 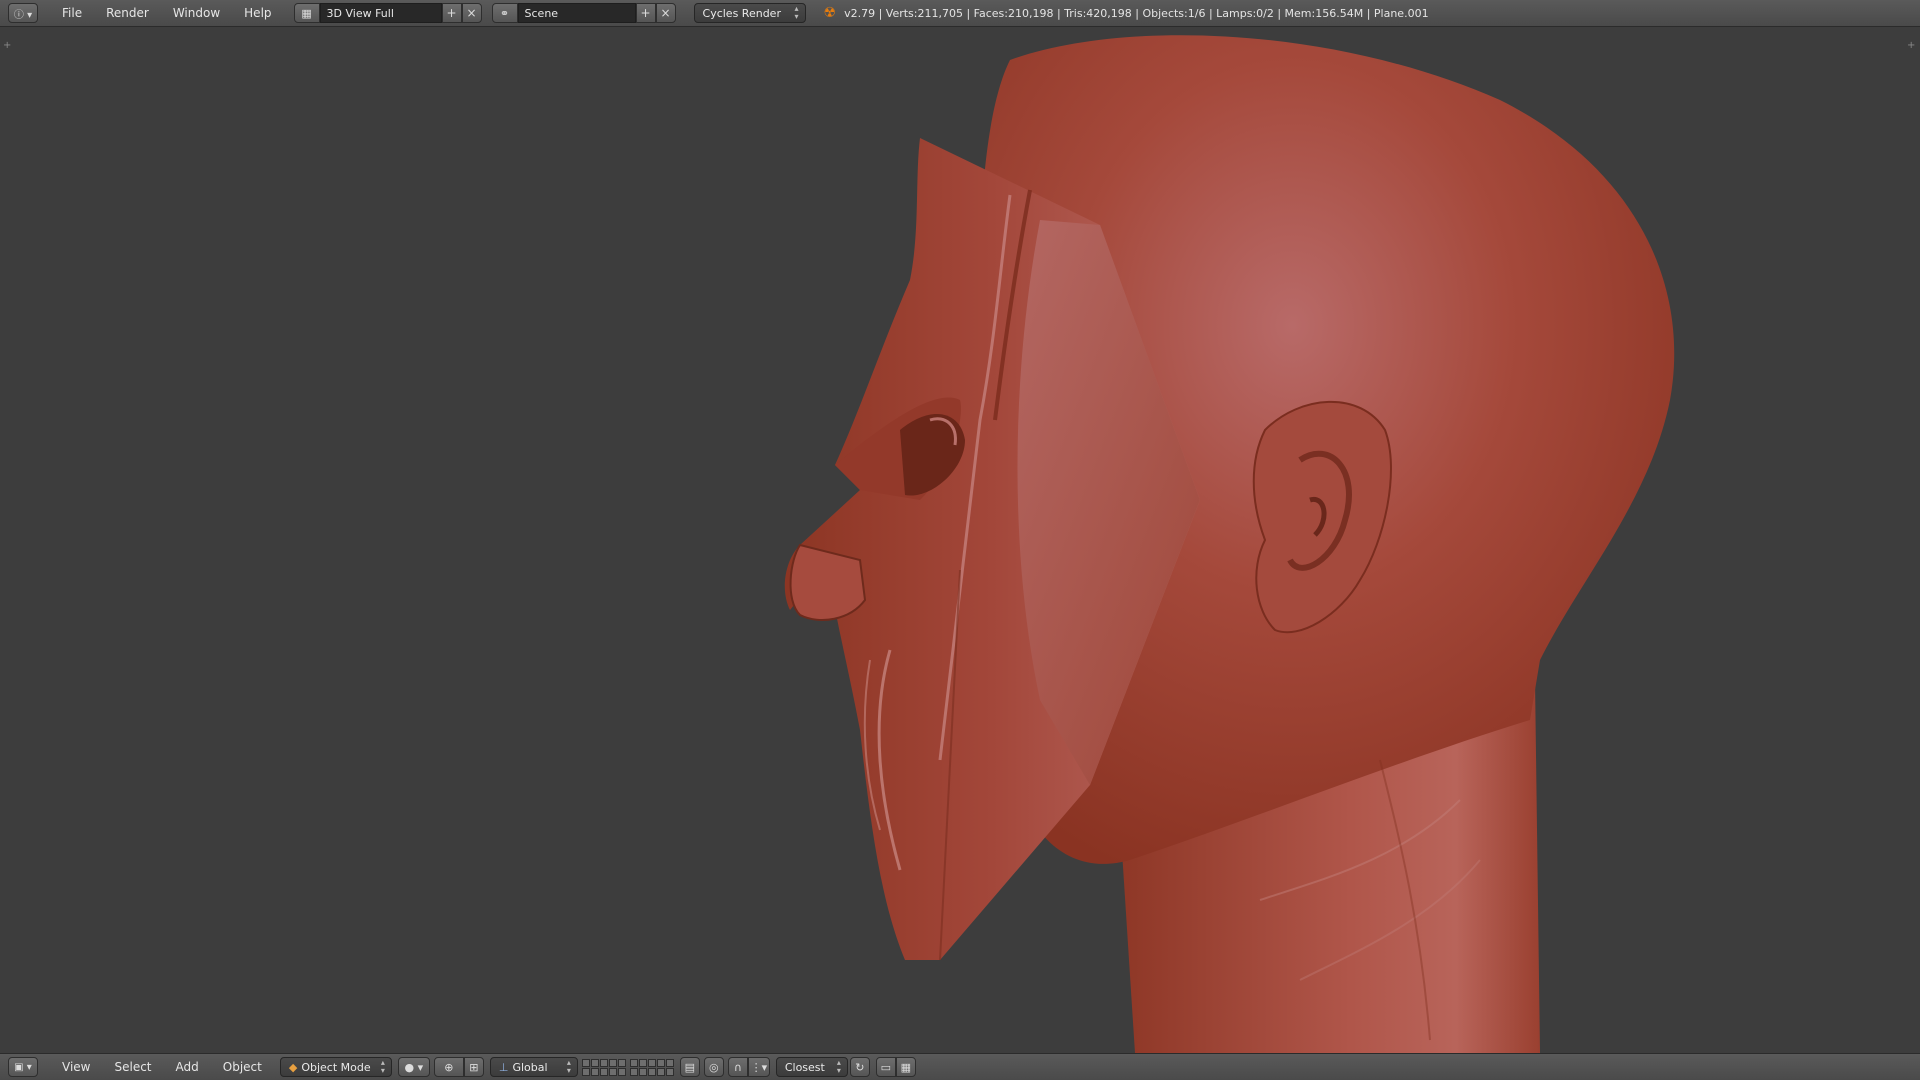 I want to click on screen-layout-icon: ▦, so click(x=306, y=13).